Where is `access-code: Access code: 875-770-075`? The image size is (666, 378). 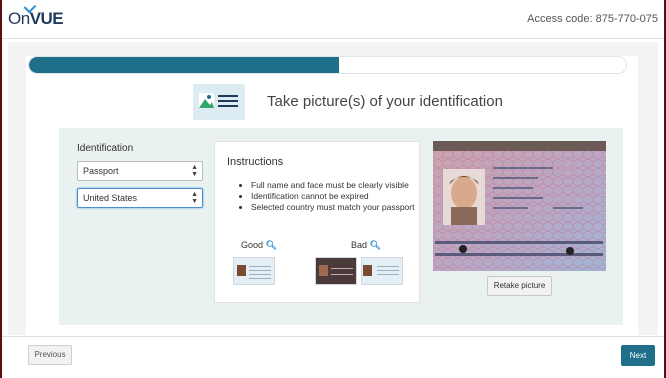 access-code: Access code: 875-770-075 is located at coordinates (592, 19).